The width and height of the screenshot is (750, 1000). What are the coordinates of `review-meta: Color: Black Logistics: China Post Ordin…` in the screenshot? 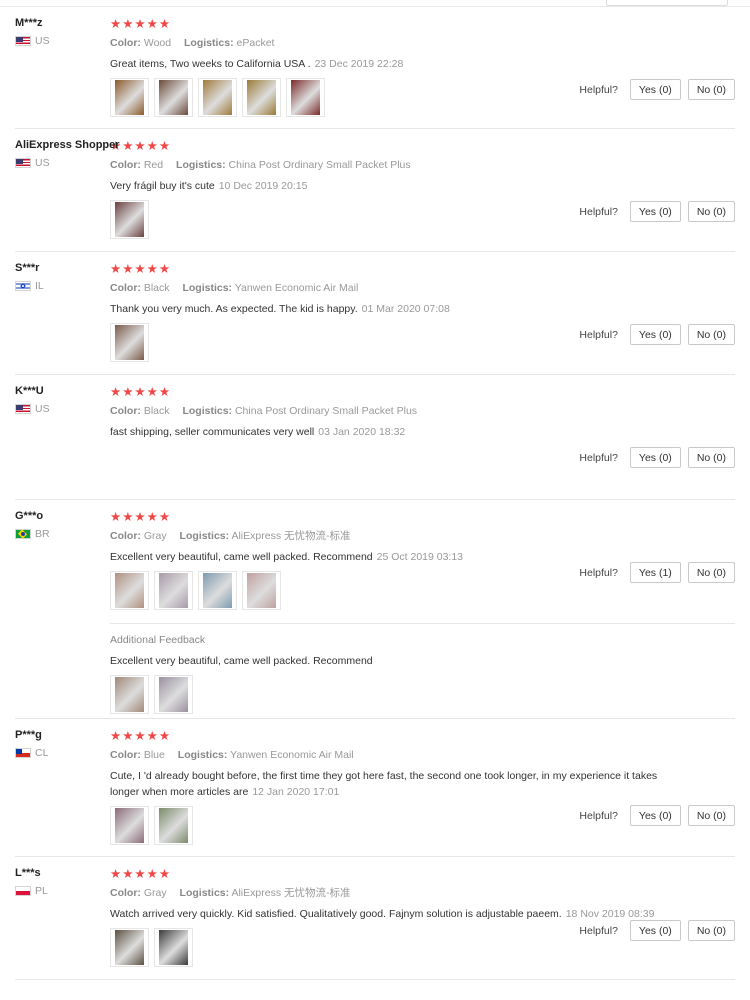 It's located at (422, 411).